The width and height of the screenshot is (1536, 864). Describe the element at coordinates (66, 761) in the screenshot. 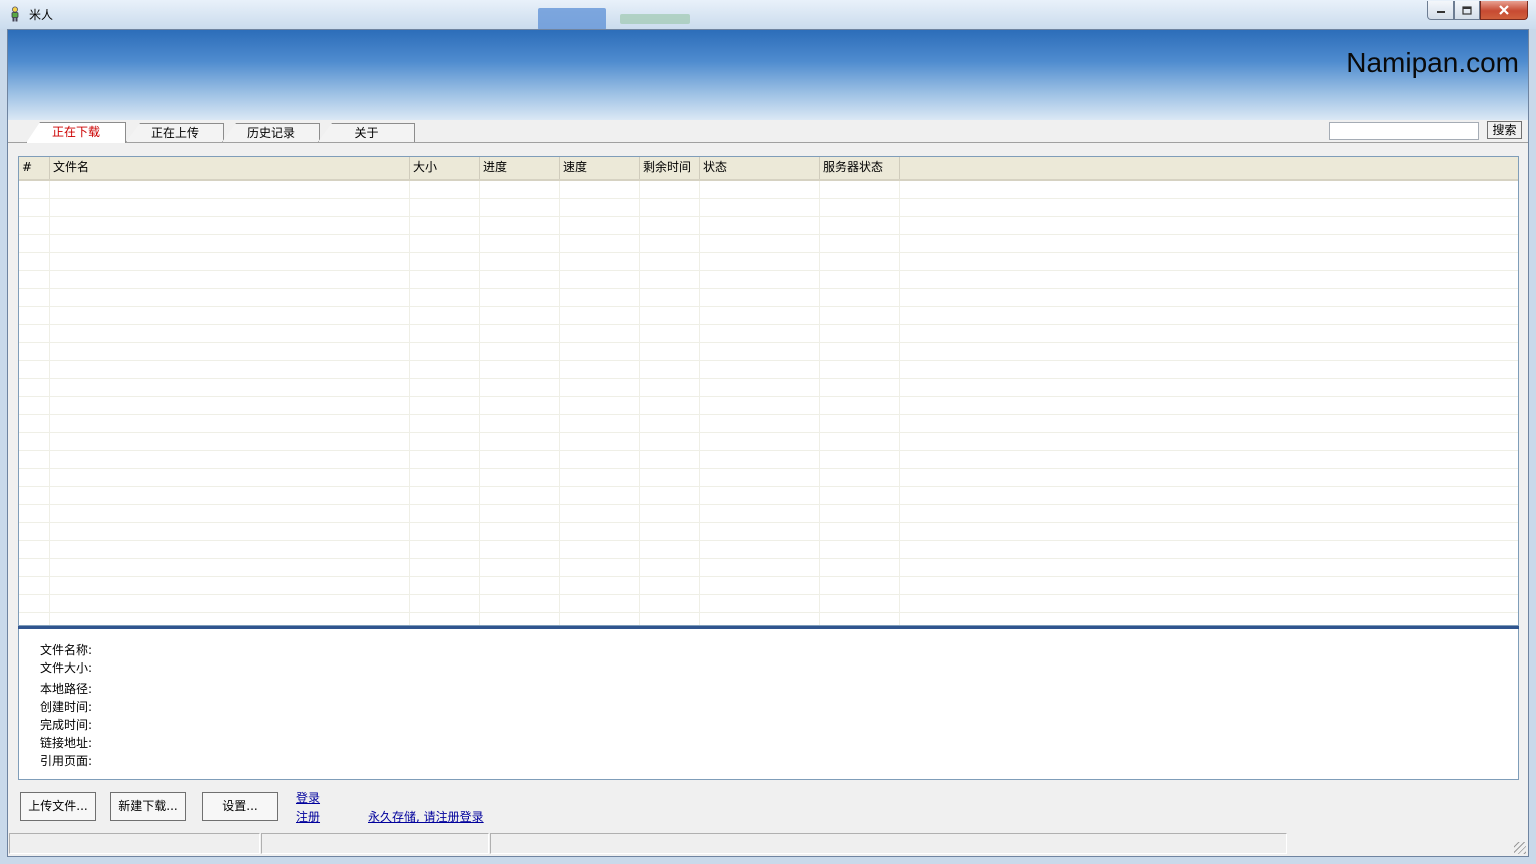

I see `detail-label-referrer-page: 引用页面:` at that location.